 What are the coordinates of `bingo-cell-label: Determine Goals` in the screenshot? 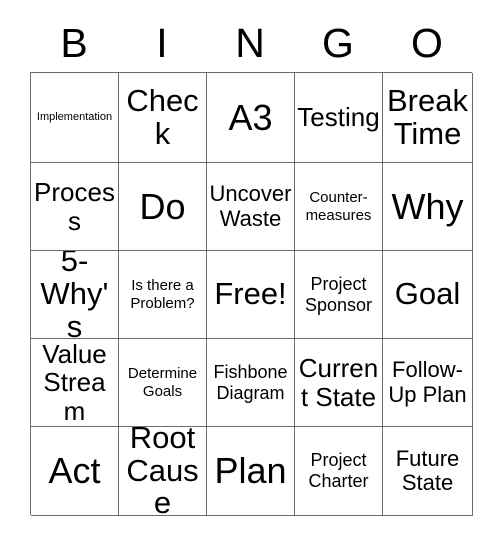 It's located at (162, 382).